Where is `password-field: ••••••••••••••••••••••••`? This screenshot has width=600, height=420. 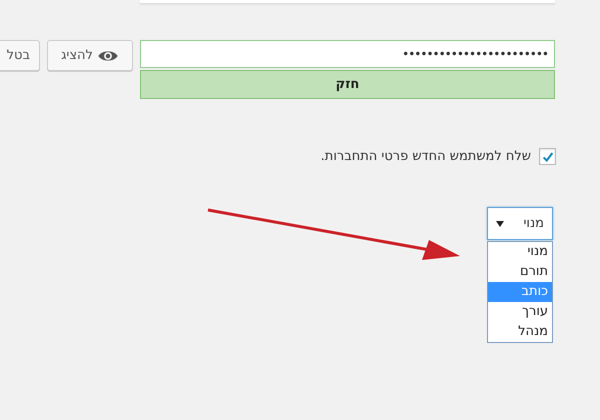 password-field: •••••••••••••••••••••••• is located at coordinates (347, 54).